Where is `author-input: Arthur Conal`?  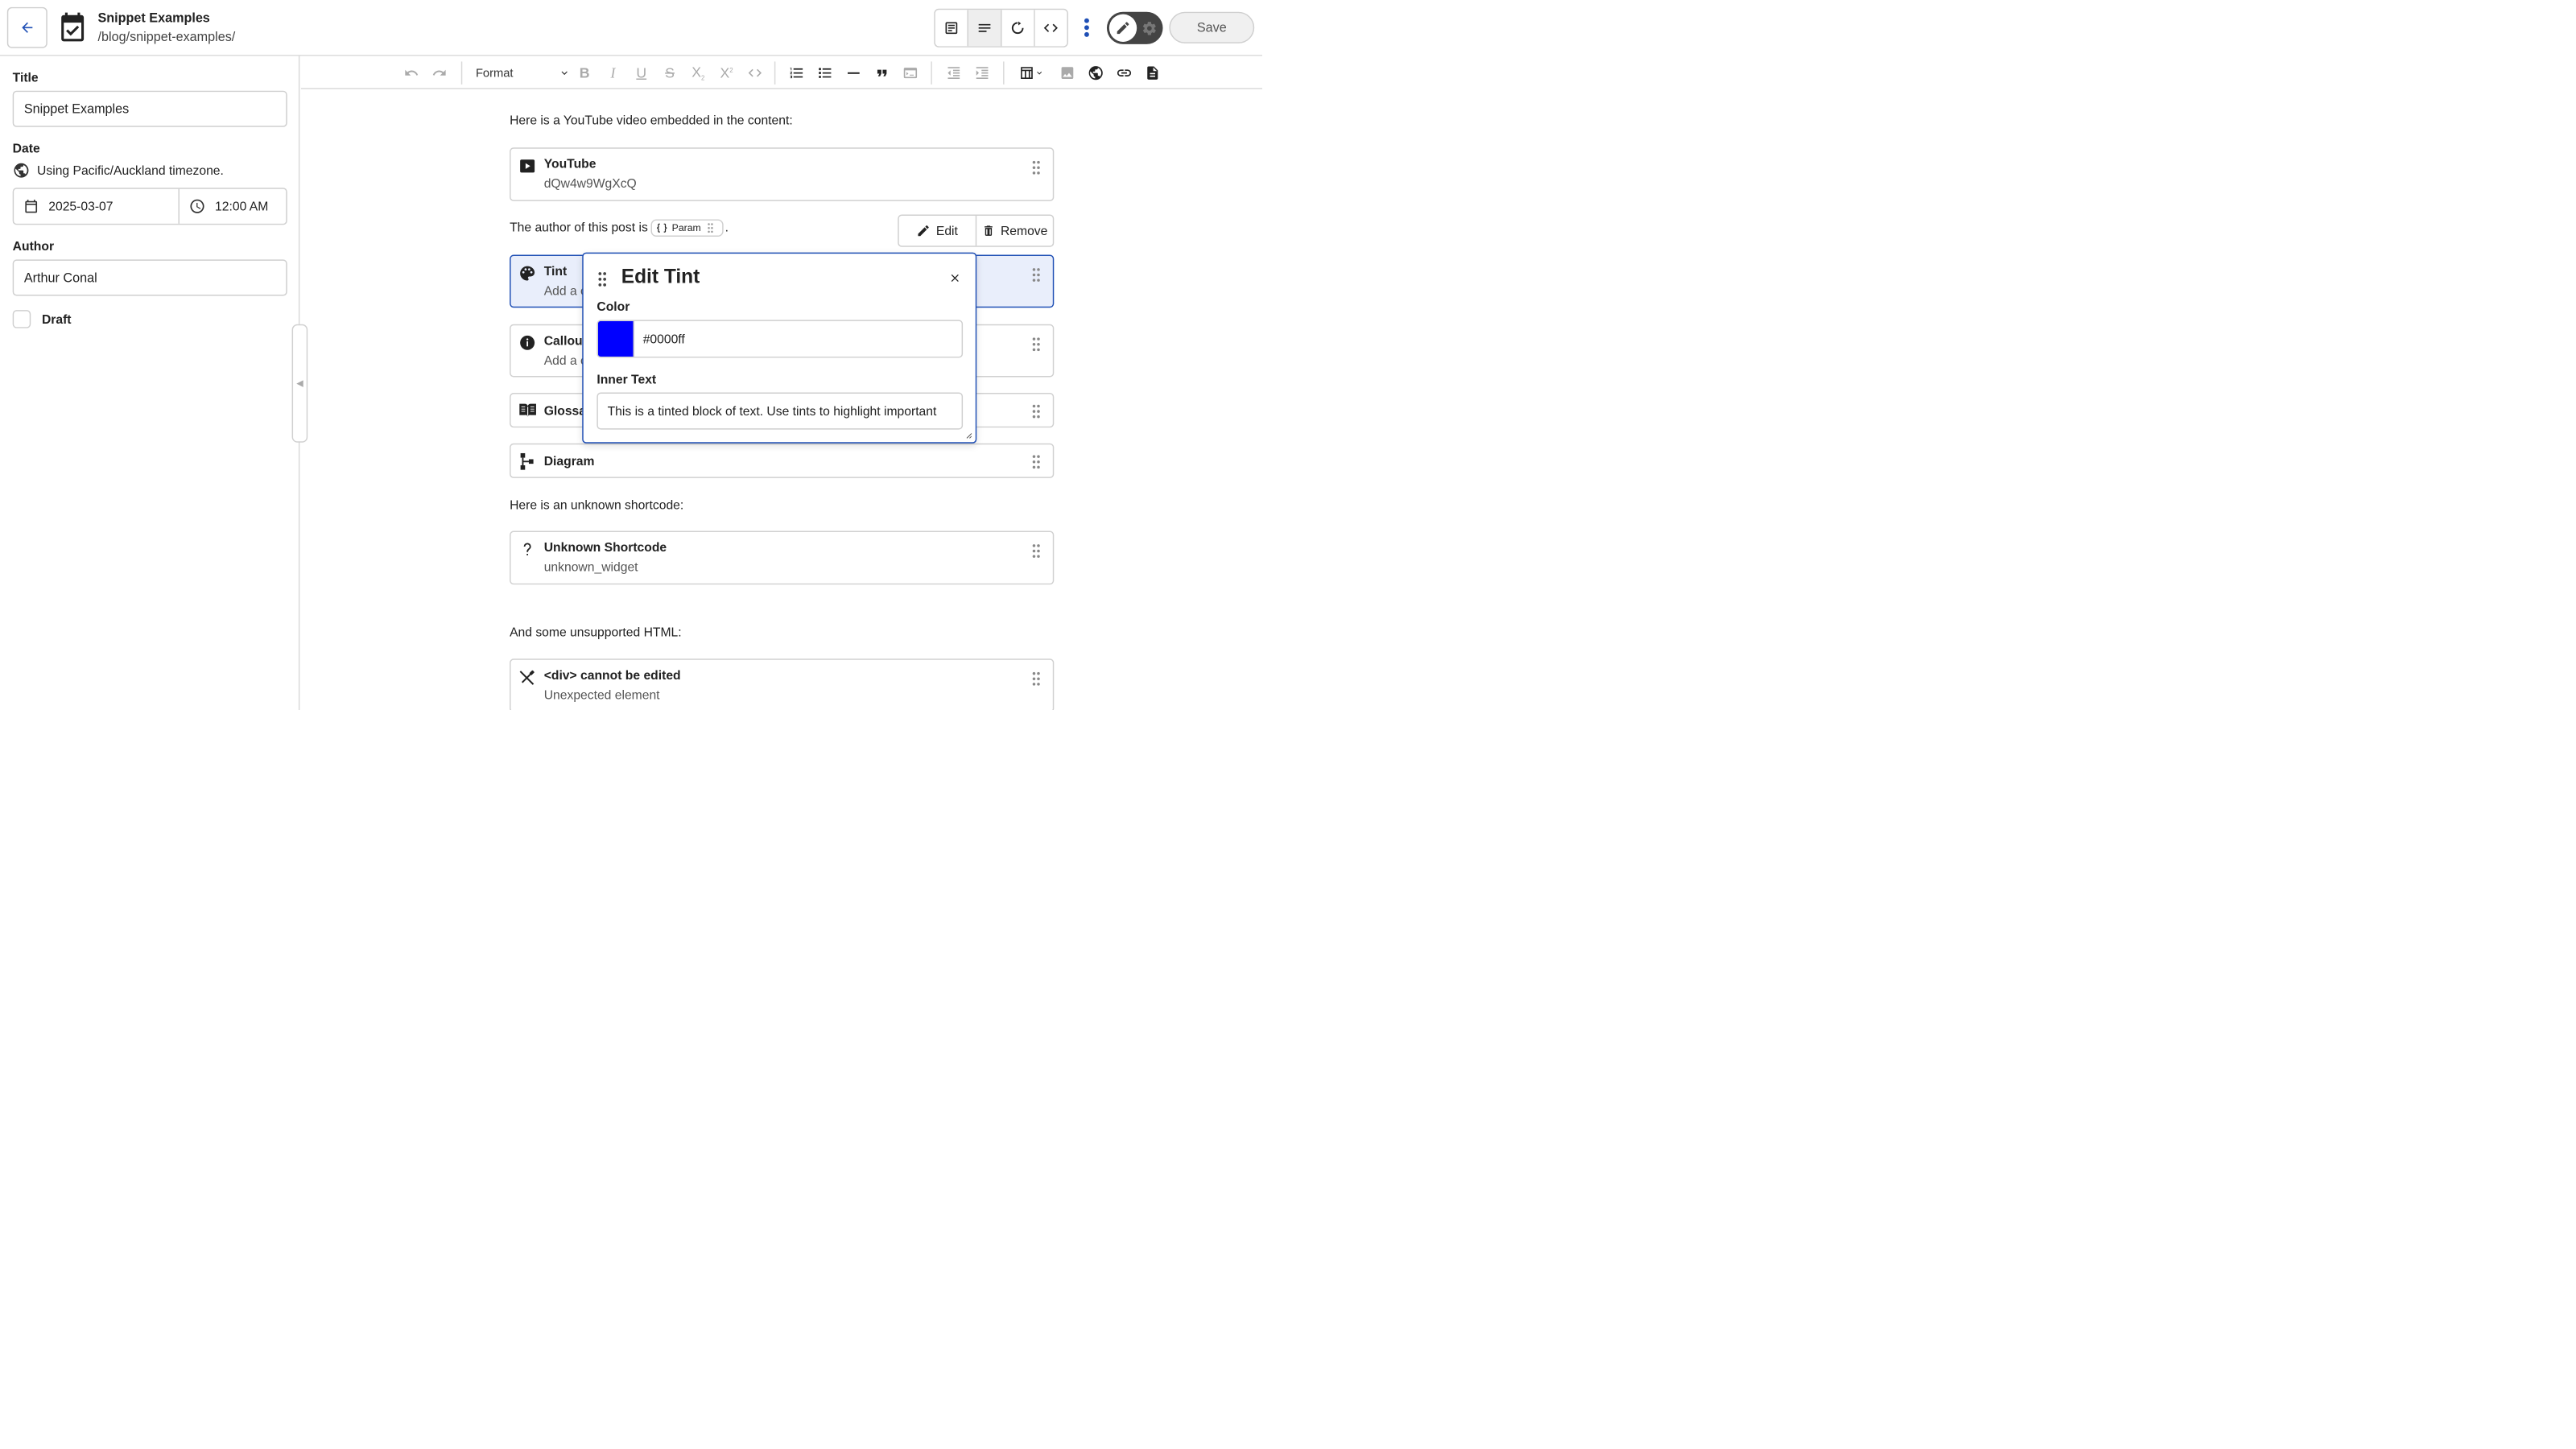
author-input: Arthur Conal is located at coordinates (149, 277).